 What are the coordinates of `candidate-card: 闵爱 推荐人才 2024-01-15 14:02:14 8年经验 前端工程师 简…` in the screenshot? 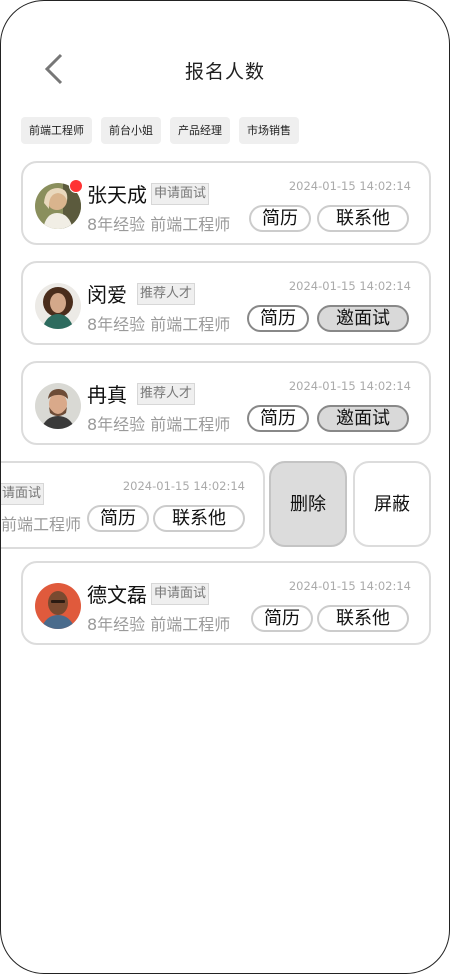 It's located at (226, 303).